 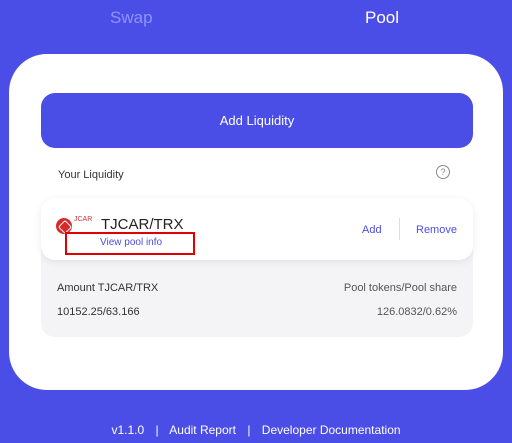 What do you see at coordinates (130, 243) in the screenshot?
I see `highlight-box` at bounding box center [130, 243].